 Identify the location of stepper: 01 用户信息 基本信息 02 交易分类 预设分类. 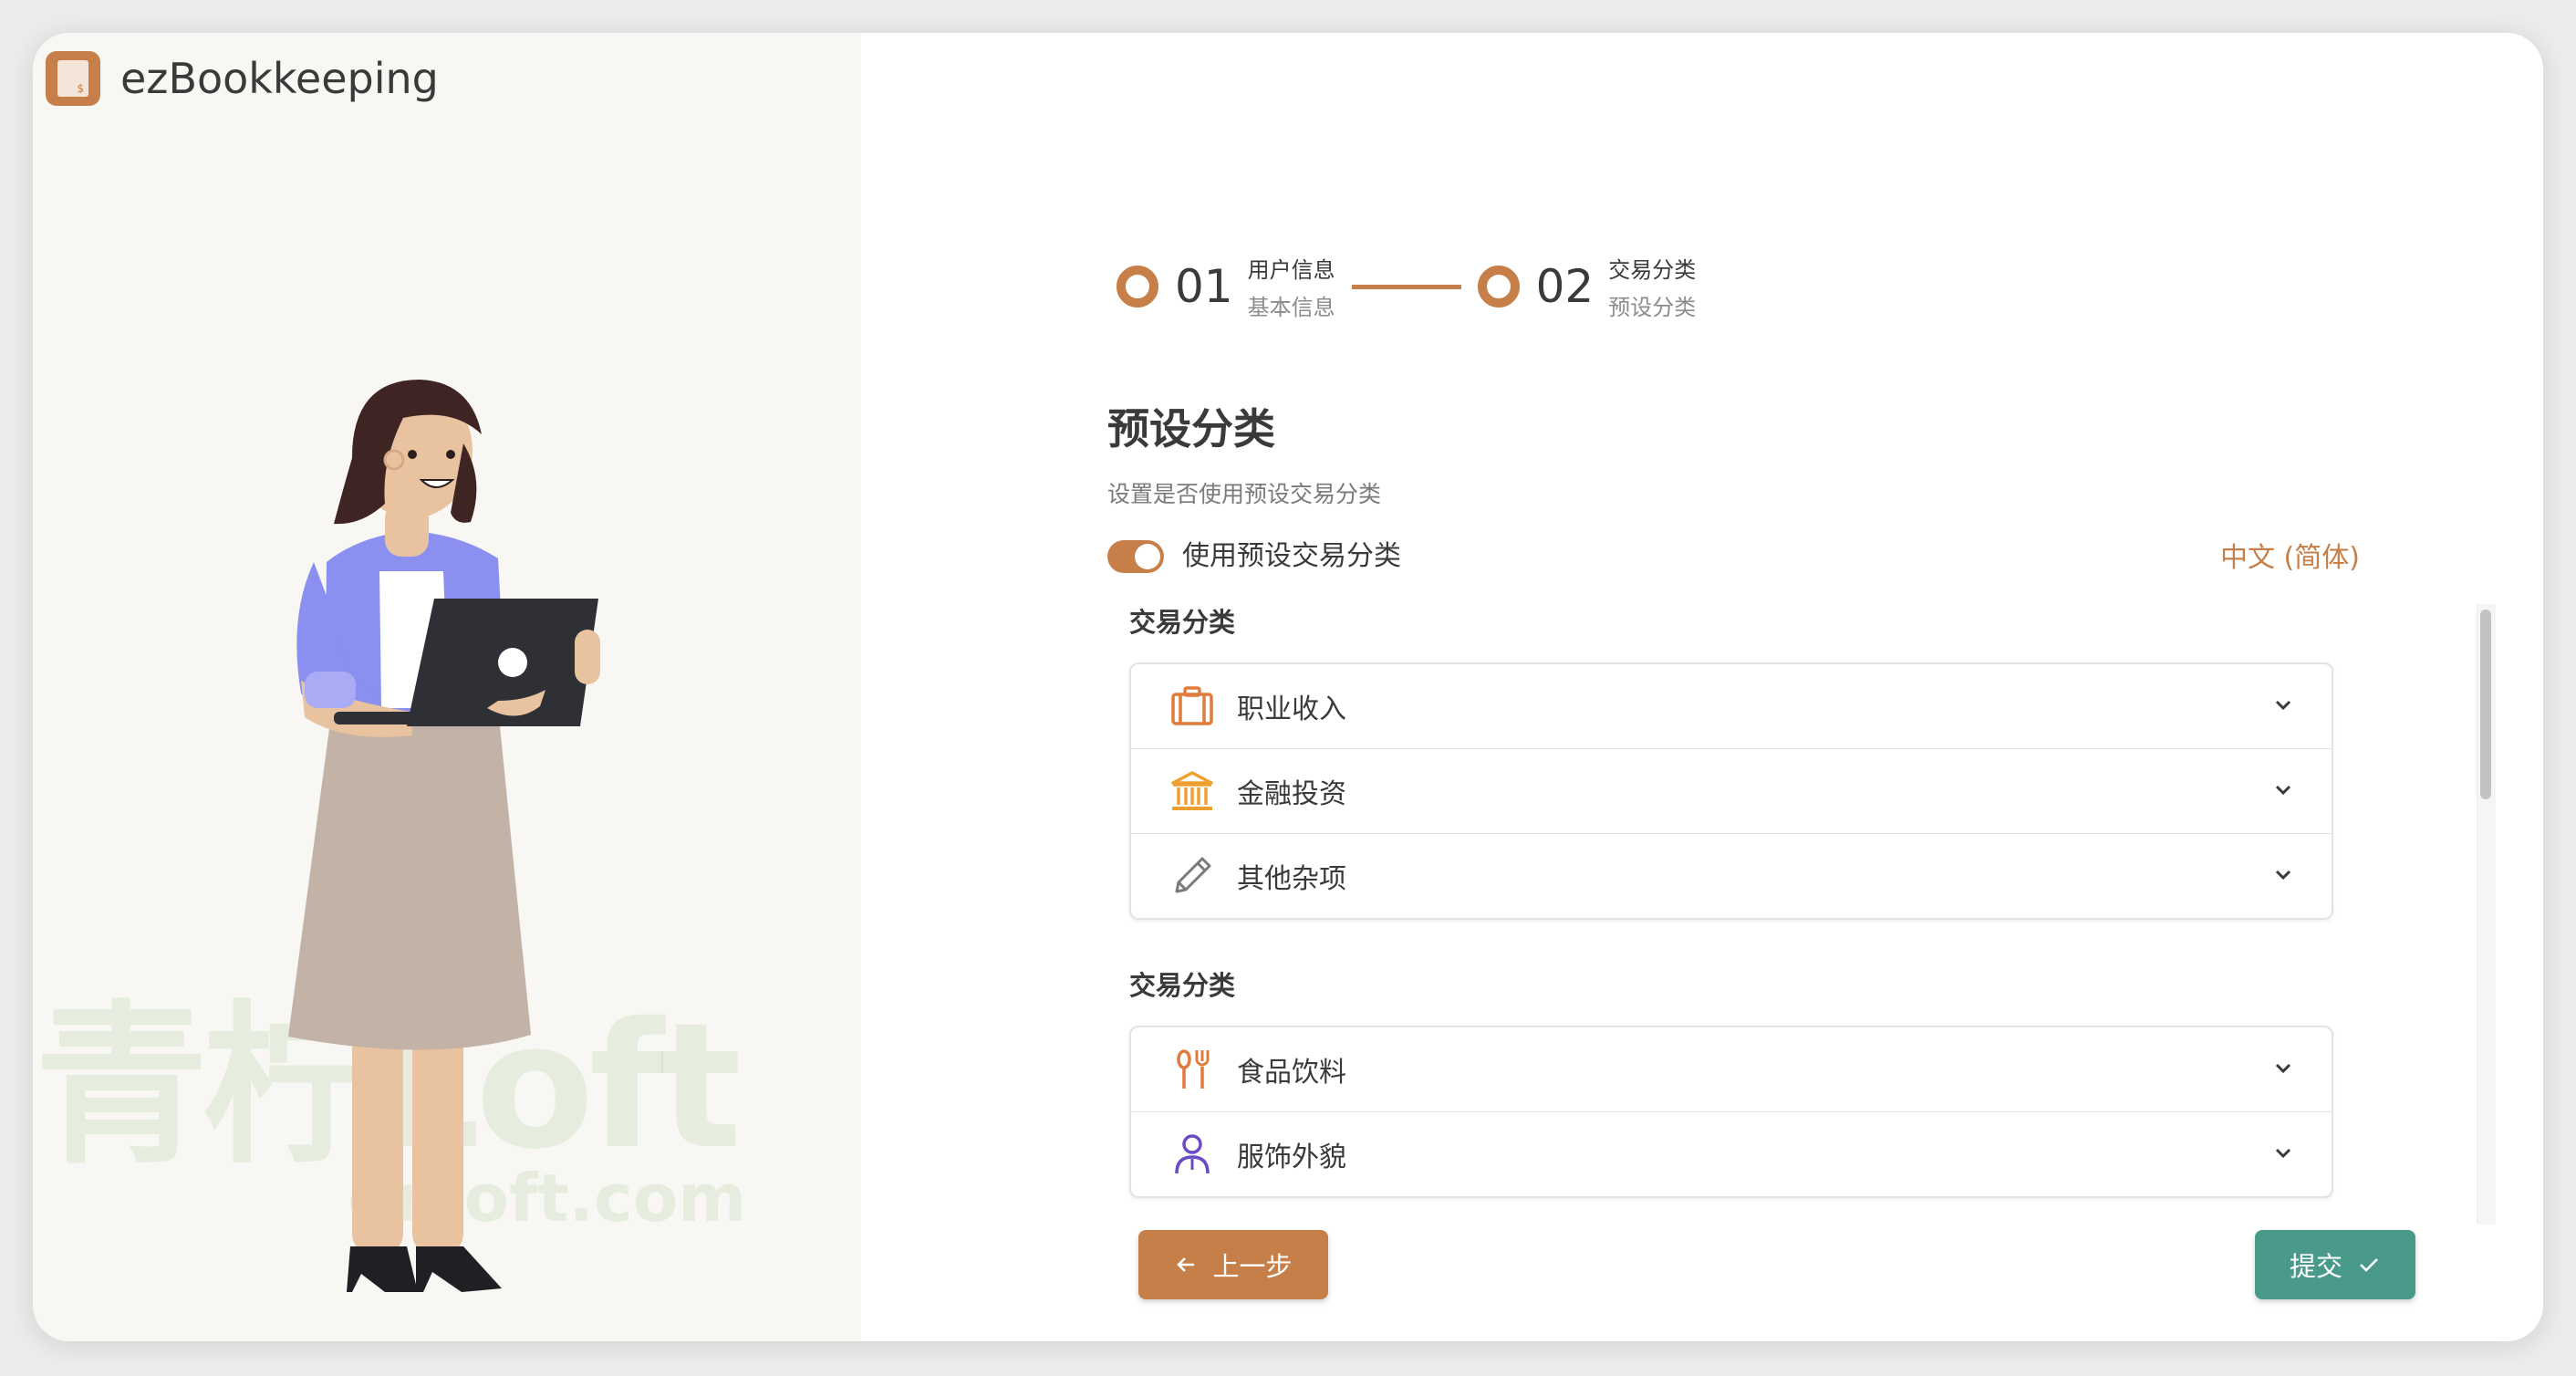
(1406, 286).